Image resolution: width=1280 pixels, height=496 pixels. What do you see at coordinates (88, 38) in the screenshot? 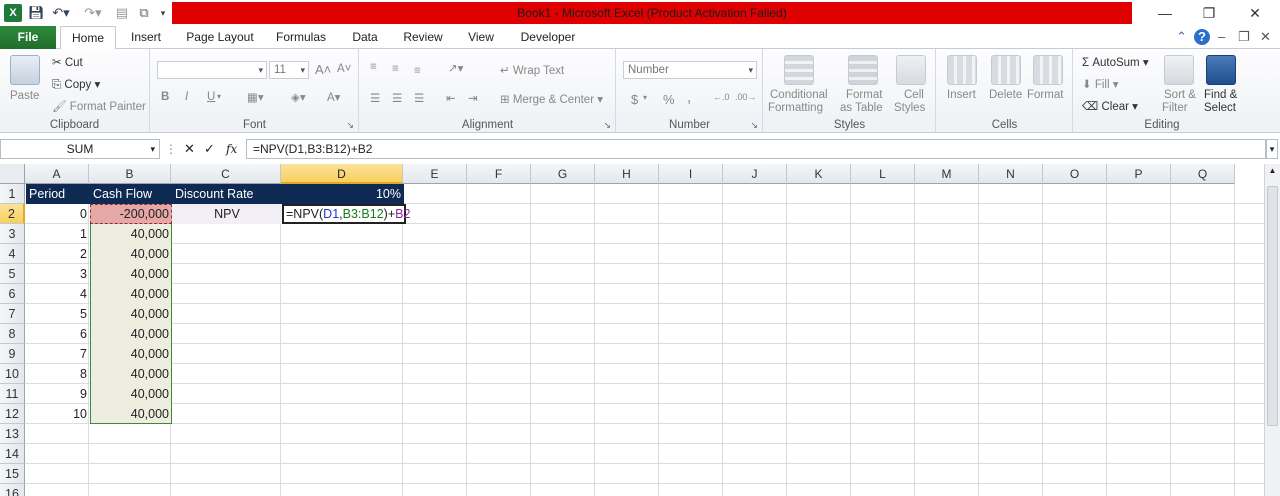
I see `tab-home: Home` at bounding box center [88, 38].